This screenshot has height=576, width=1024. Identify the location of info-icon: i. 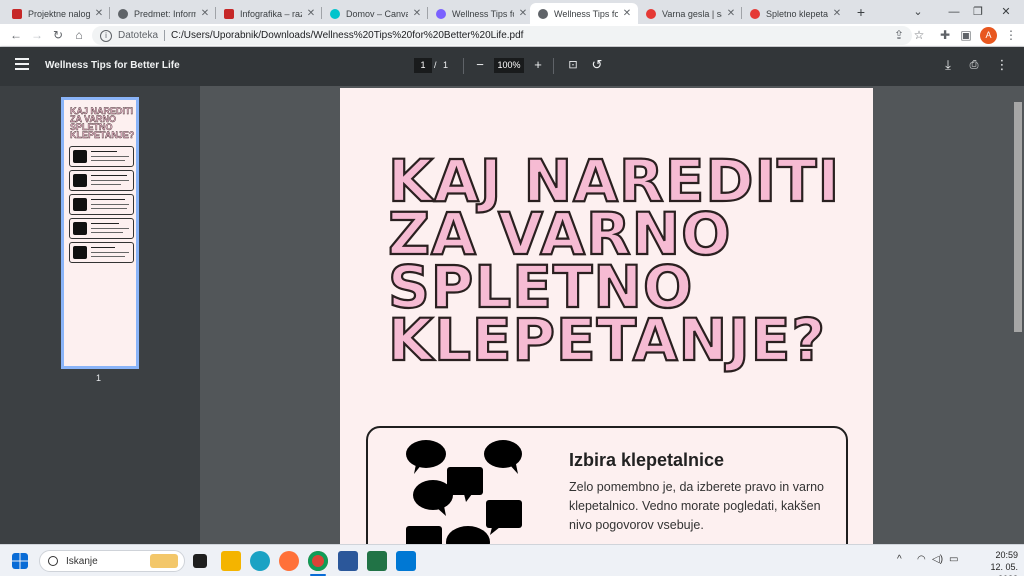
(106, 35).